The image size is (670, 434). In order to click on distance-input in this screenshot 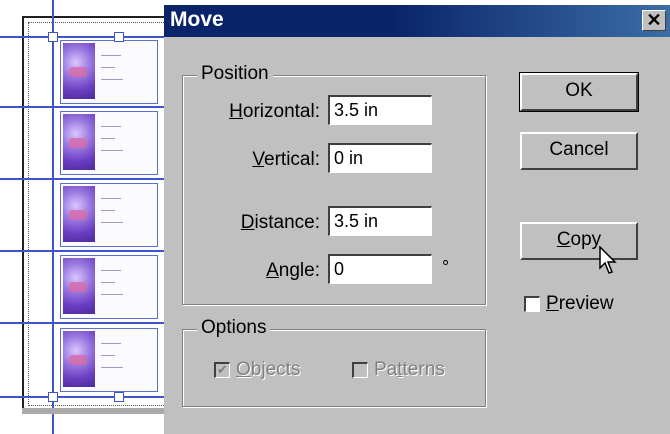, I will do `click(380, 221)`.